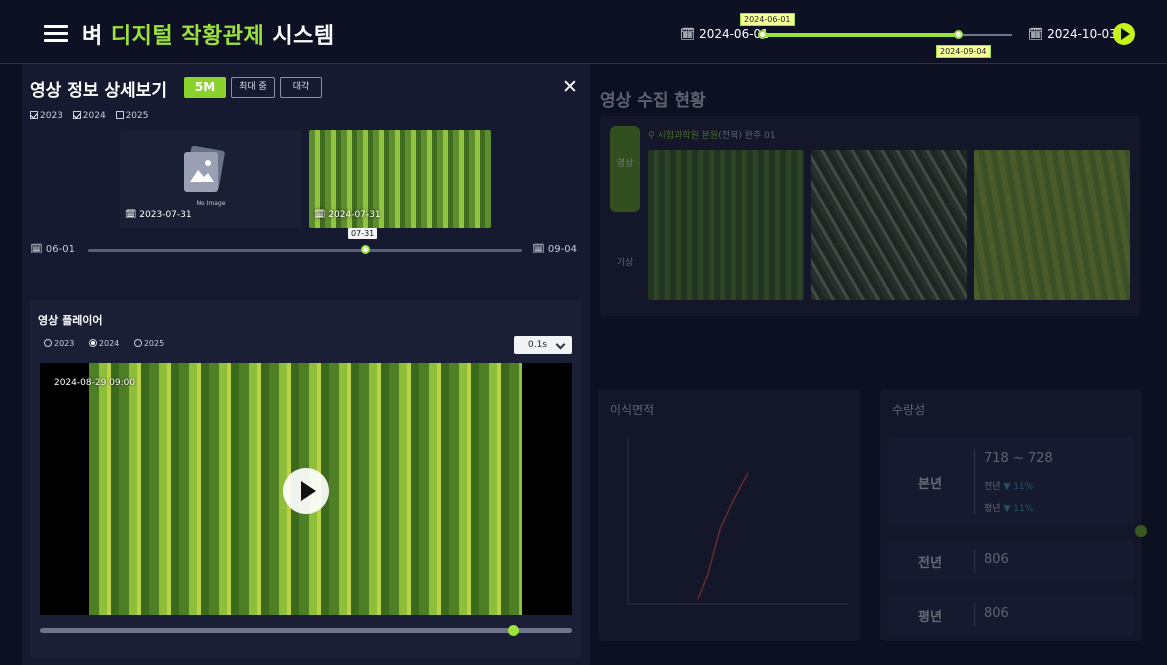  Describe the element at coordinates (211, 203) in the screenshot. I see `no-image-label: No Image` at that location.